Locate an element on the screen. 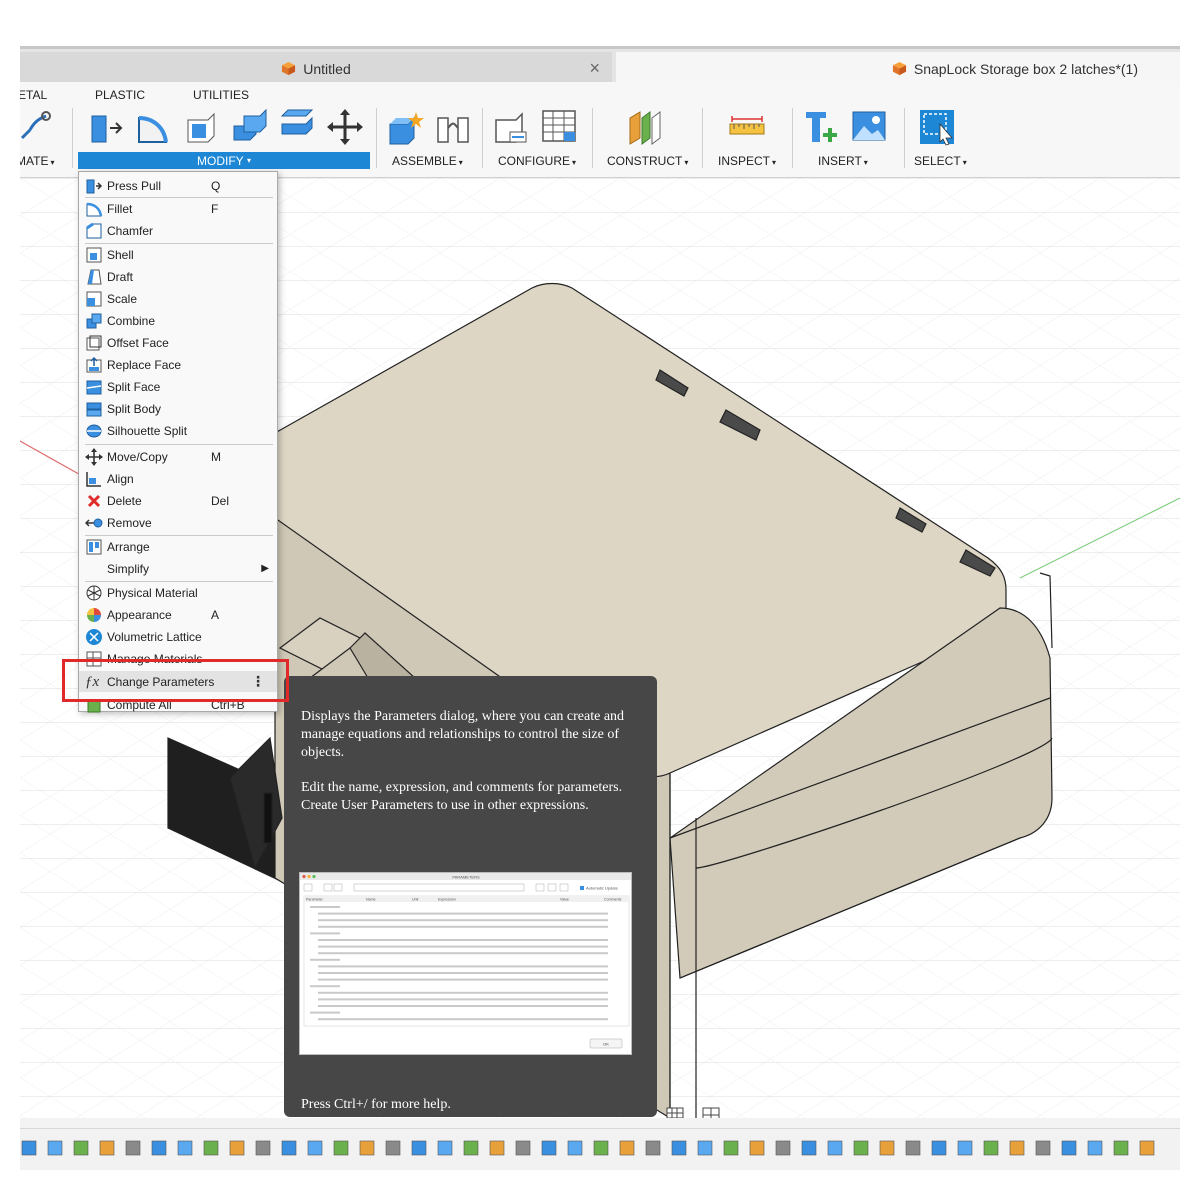 The width and height of the screenshot is (1200, 1200). tab-untitled: Untitled × is located at coordinates (316, 68).